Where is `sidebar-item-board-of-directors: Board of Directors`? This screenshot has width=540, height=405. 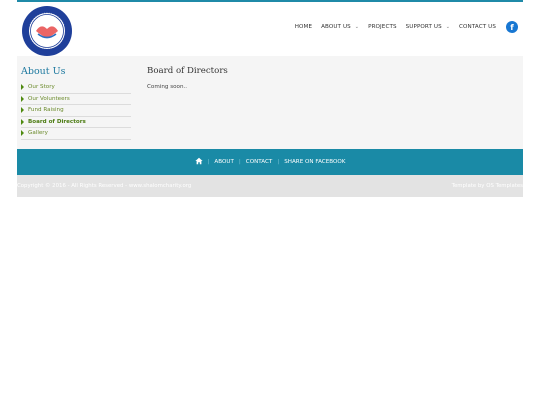 sidebar-item-board-of-directors: Board of Directors is located at coordinates (76, 122).